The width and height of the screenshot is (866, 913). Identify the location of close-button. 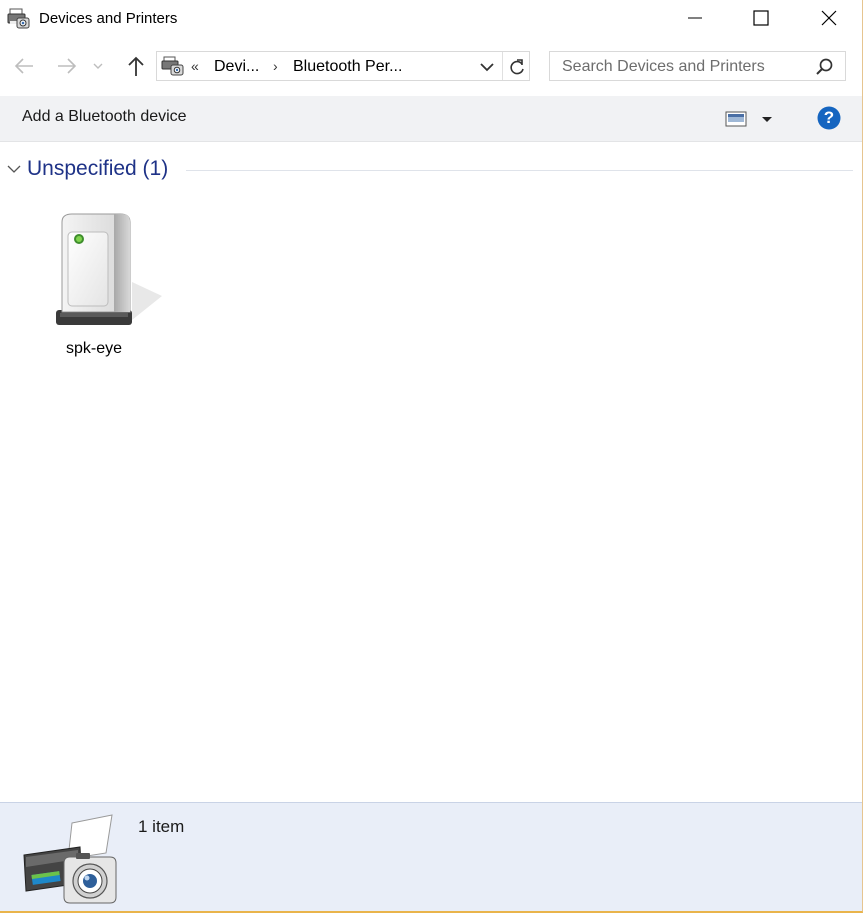
(829, 18).